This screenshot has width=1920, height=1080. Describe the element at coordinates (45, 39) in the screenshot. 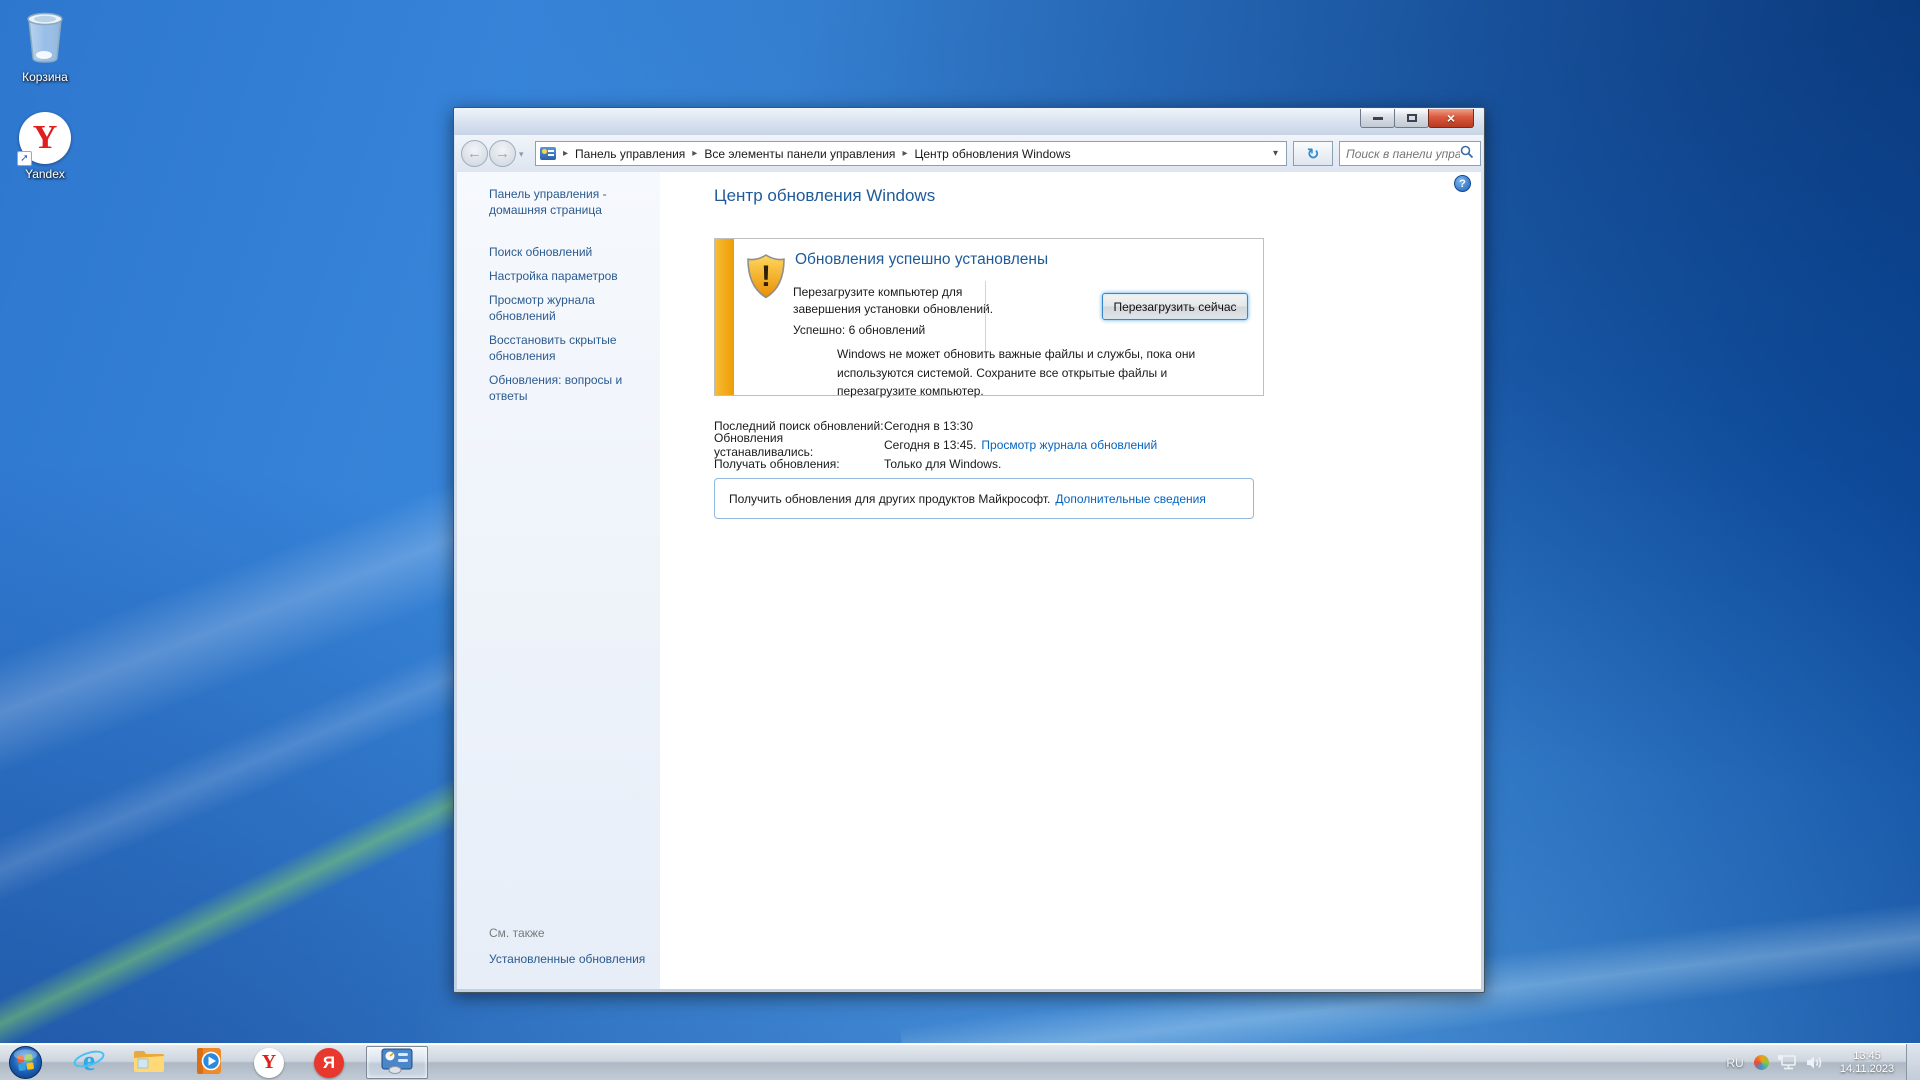

I see `recycle-bin-icon` at that location.